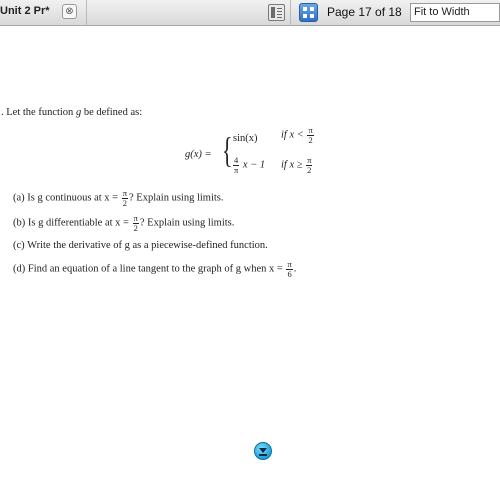 This screenshot has width=500, height=500. I want to click on zoom-value: Fit to Width, so click(442, 12).